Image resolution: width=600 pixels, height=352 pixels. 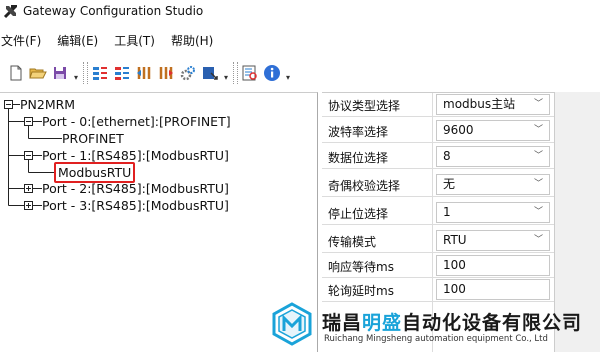 I want to click on company-name-part: 自动化设备有限公司, so click(x=492, y=323).